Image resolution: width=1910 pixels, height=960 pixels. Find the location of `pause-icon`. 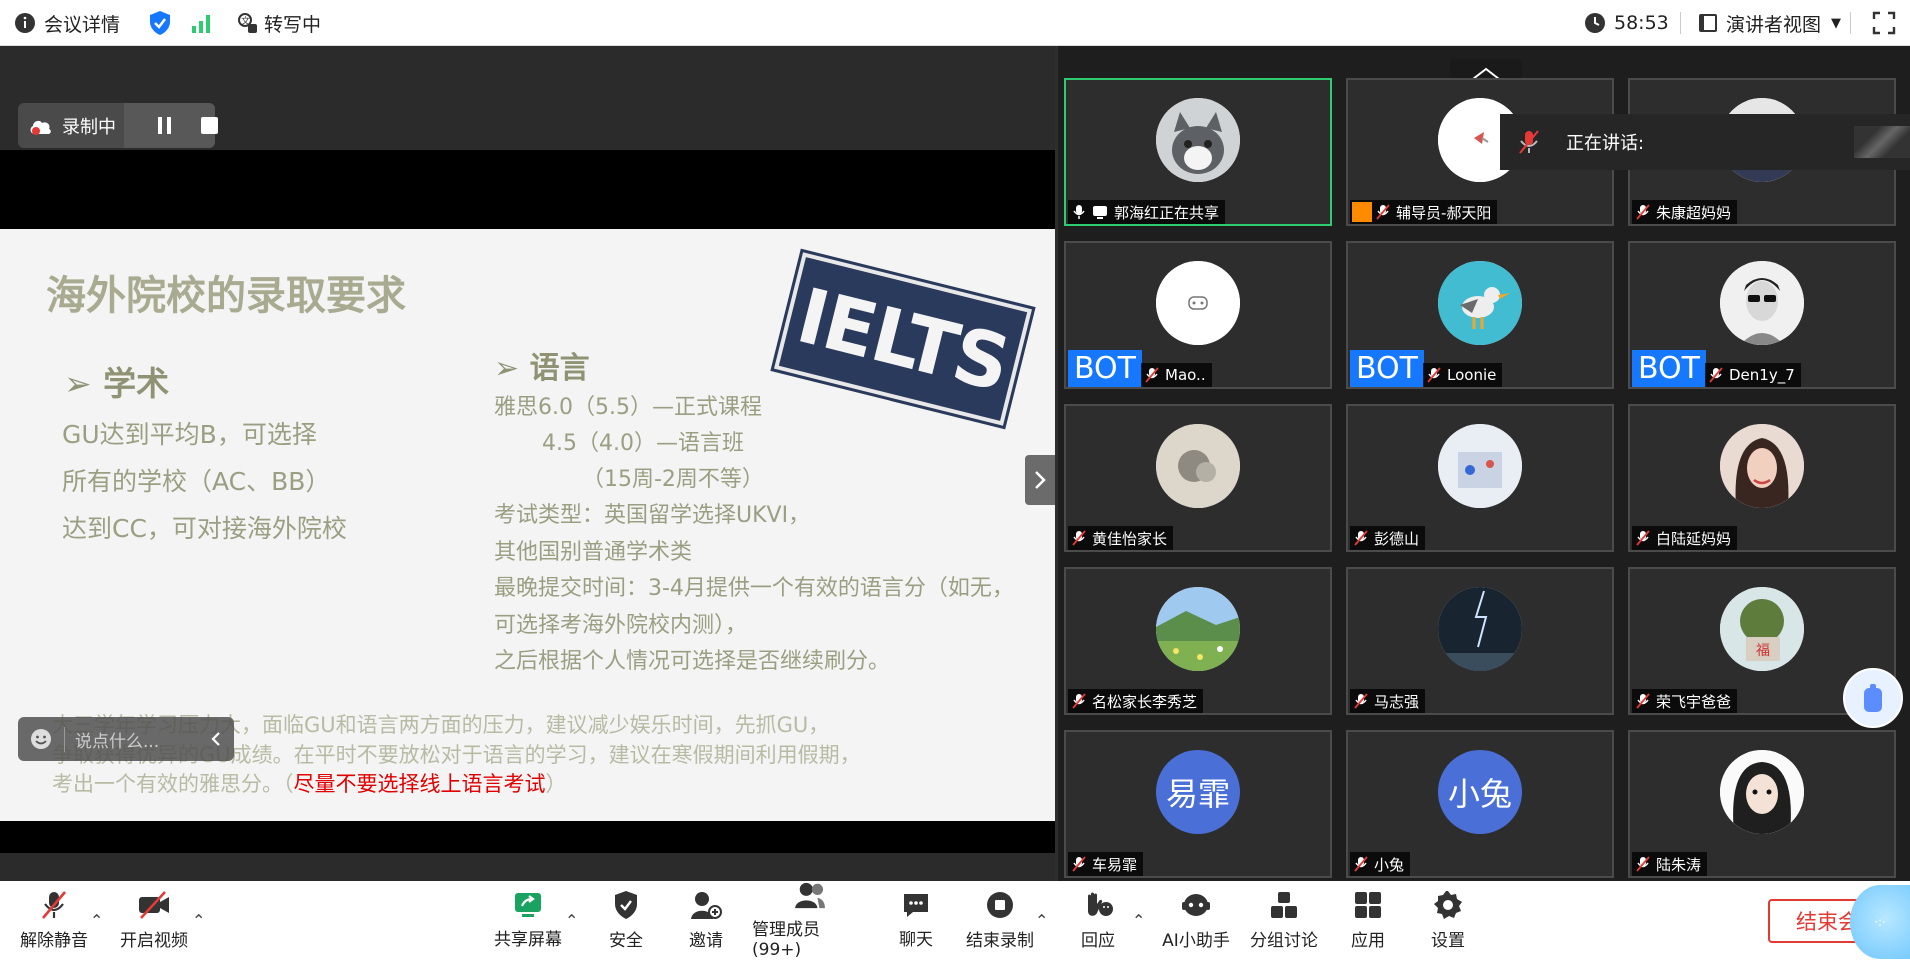

pause-icon is located at coordinates (165, 125).